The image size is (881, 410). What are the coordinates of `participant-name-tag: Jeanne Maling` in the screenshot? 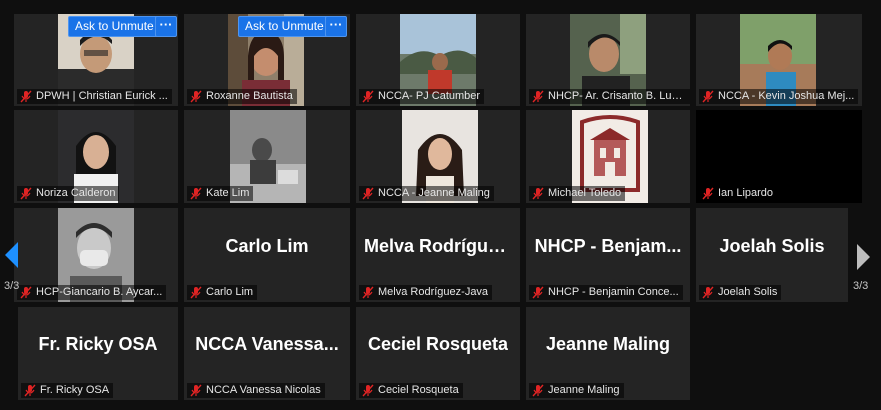 It's located at (576, 390).